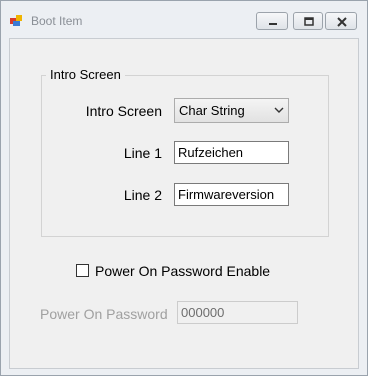 This screenshot has width=368, height=376. Describe the element at coordinates (273, 24) in the screenshot. I see `minimize-icon` at that location.